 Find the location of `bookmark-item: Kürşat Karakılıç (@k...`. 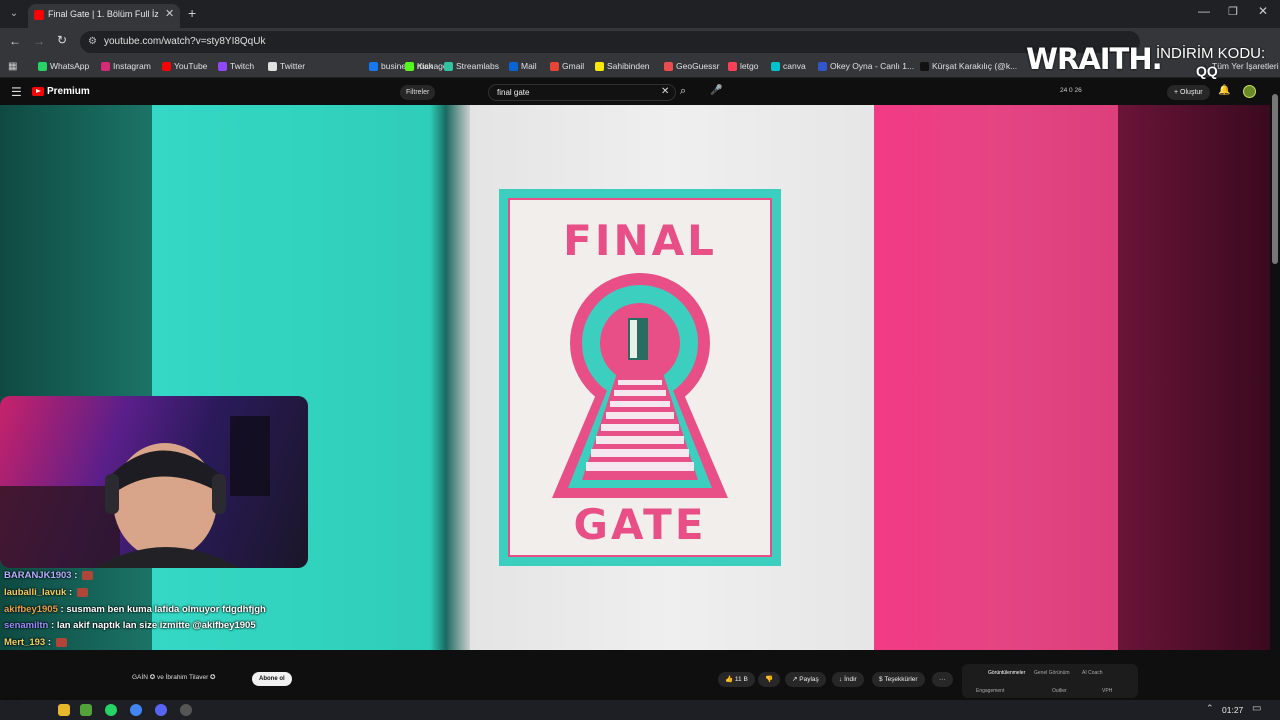

bookmark-item: Kürşat Karakılıç (@k... is located at coordinates (968, 66).